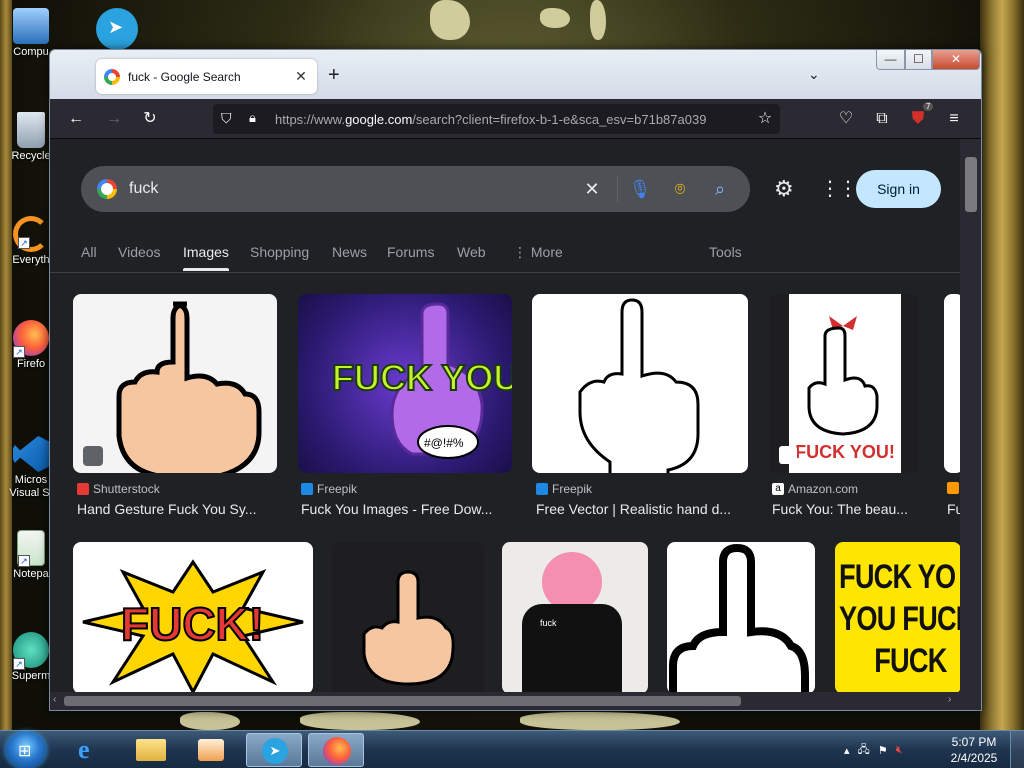 The image size is (1024, 768). Describe the element at coordinates (778, 489) in the screenshot. I see `amazon-favicon-icon: a` at that location.